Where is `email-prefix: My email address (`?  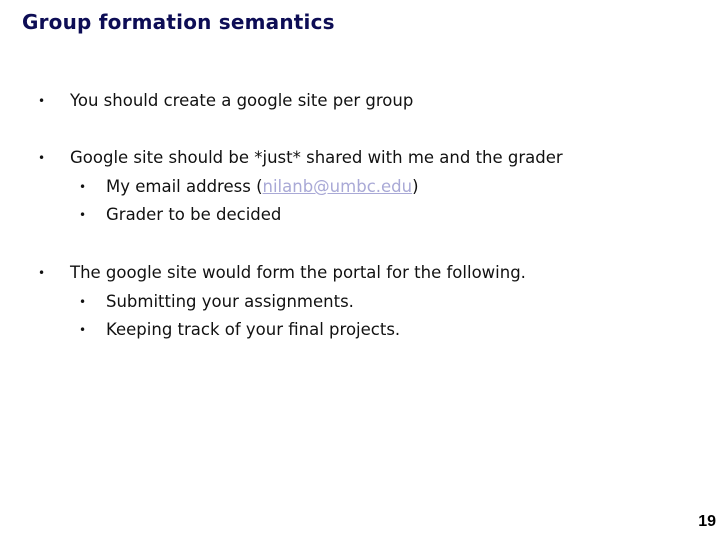
email-prefix: My email address ( is located at coordinates (184, 186).